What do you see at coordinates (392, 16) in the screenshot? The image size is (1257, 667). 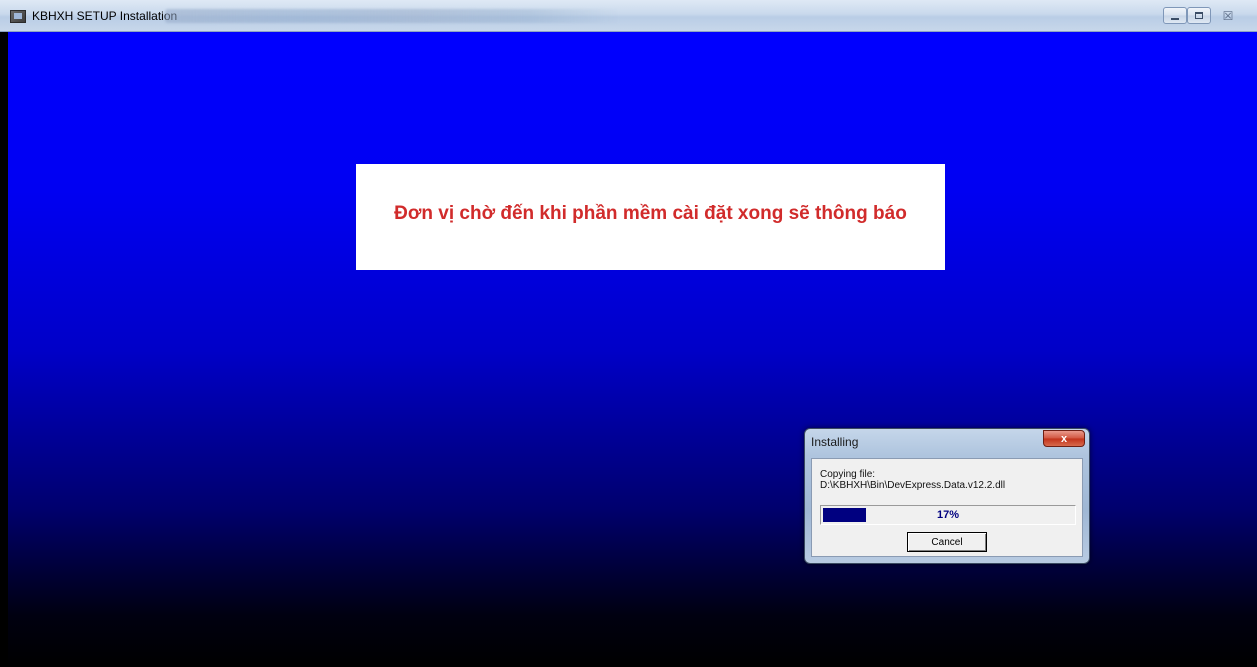 I see `blurred-taskbar-area` at bounding box center [392, 16].